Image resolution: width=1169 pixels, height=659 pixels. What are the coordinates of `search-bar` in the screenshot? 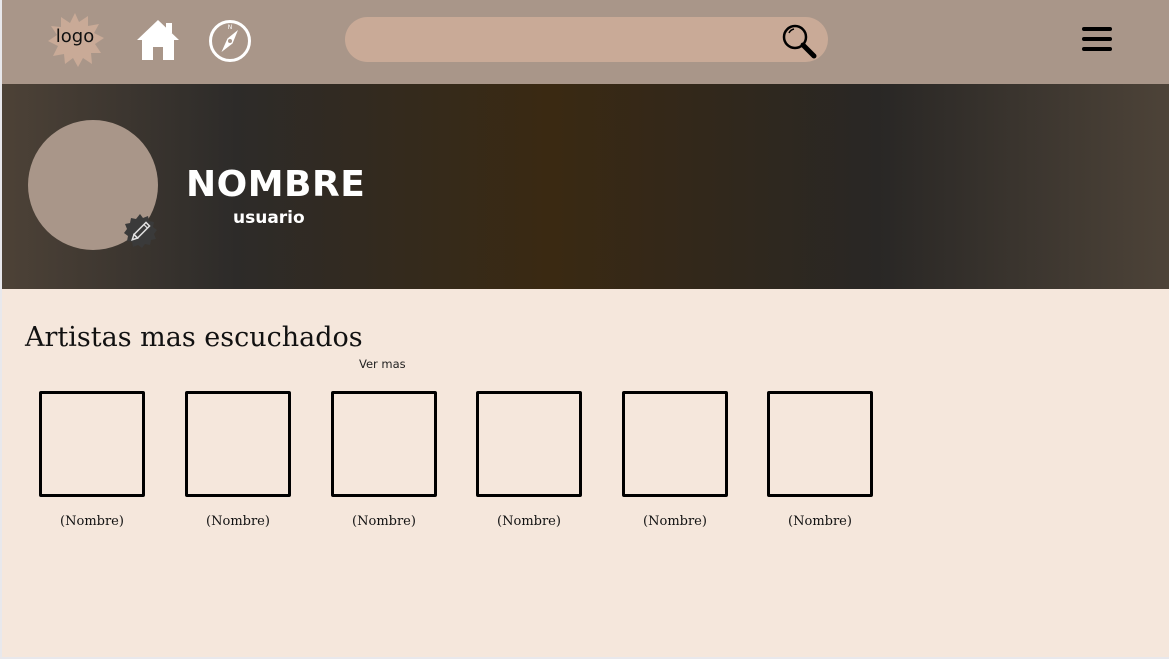 It's located at (586, 40).